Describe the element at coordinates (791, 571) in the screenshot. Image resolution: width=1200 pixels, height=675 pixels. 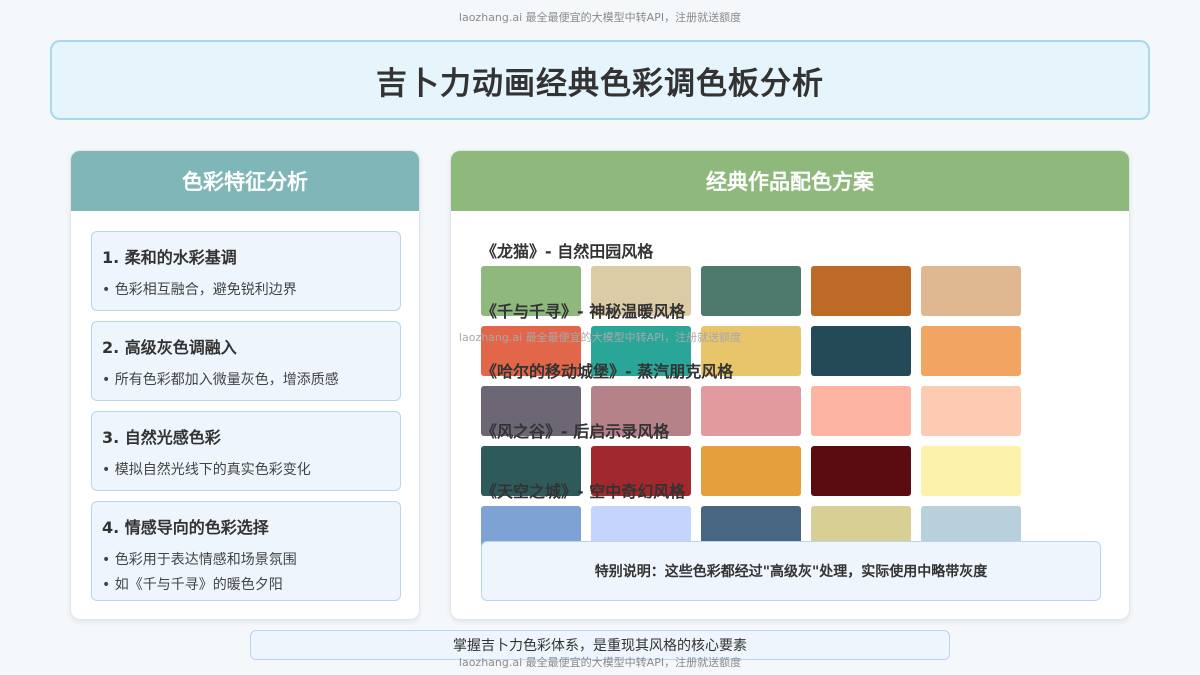
I see `special-note: 特别说明：这些色彩都经过"高级灰"处理，实际使用中略带灰度` at that location.